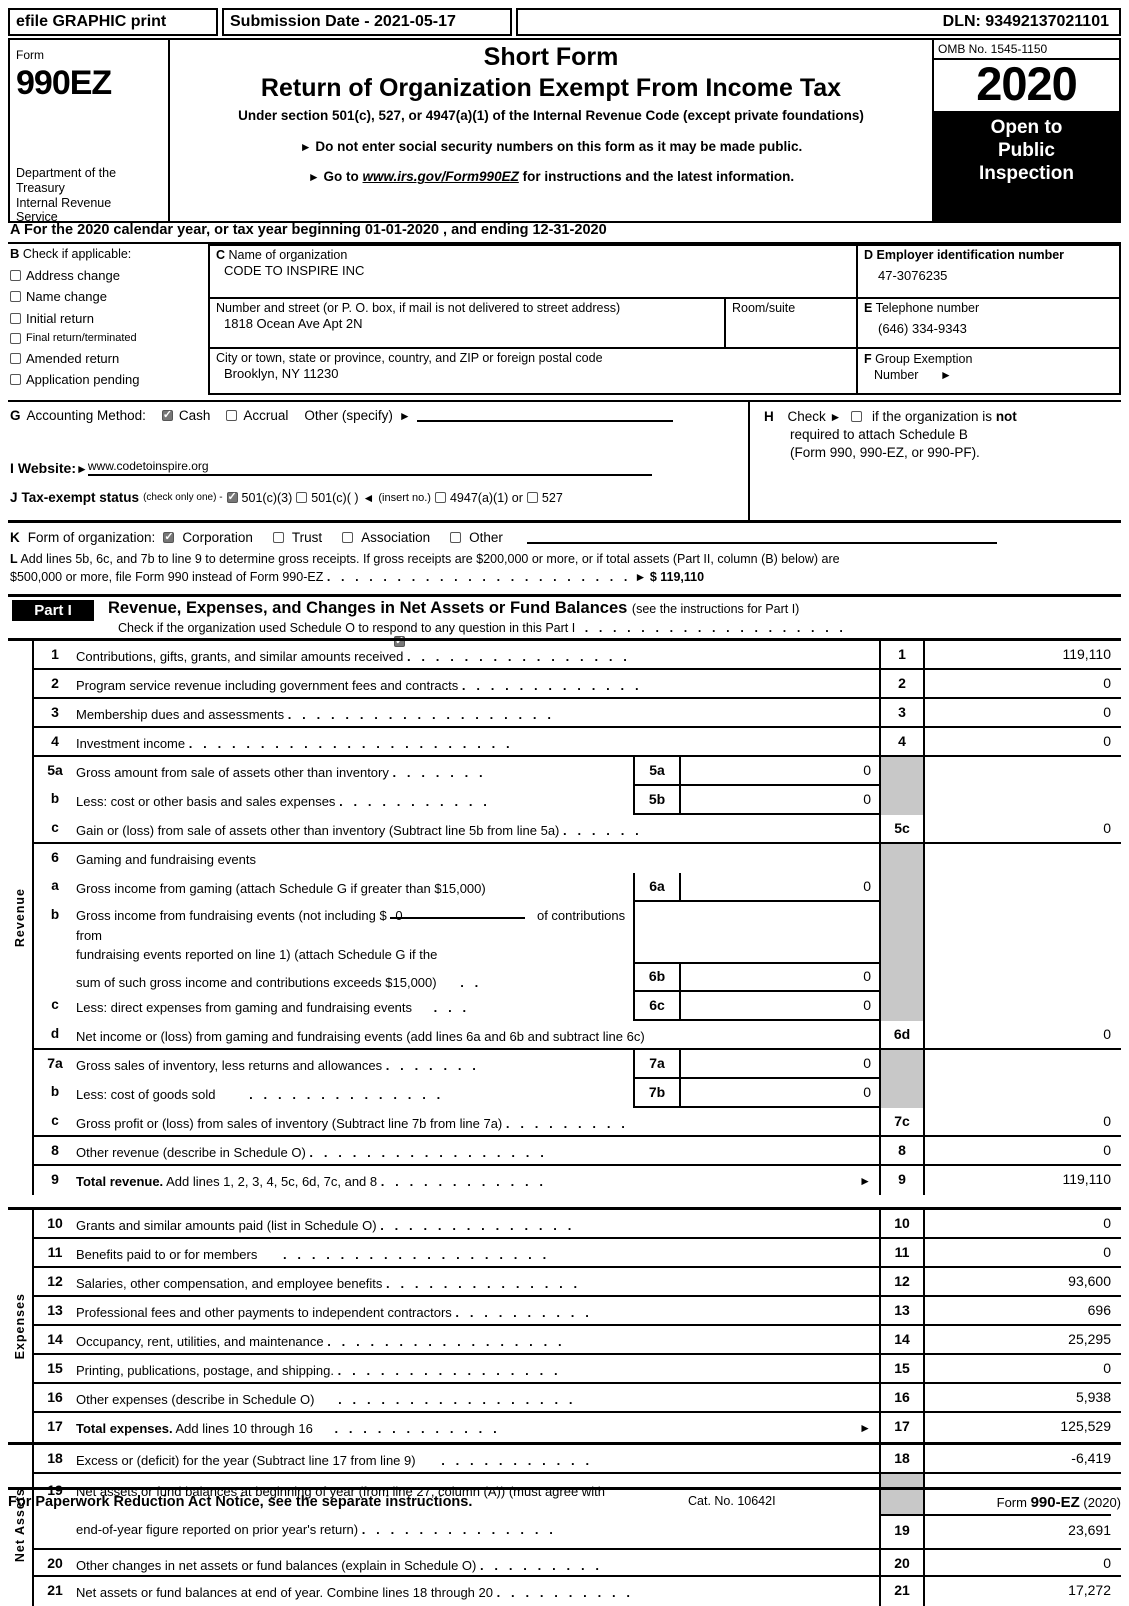 This screenshot has width=1129, height=1606. What do you see at coordinates (232, 496) in the screenshot?
I see `checkbox-501c3-icon` at bounding box center [232, 496].